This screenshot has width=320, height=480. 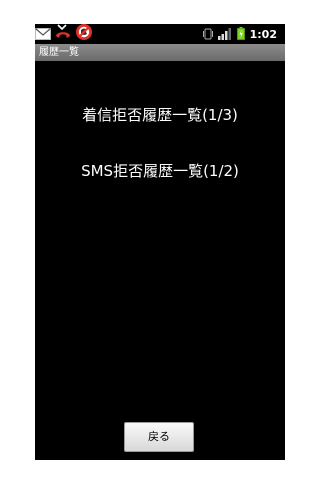 What do you see at coordinates (84, 34) in the screenshot?
I see `blocked-app-icon` at bounding box center [84, 34].